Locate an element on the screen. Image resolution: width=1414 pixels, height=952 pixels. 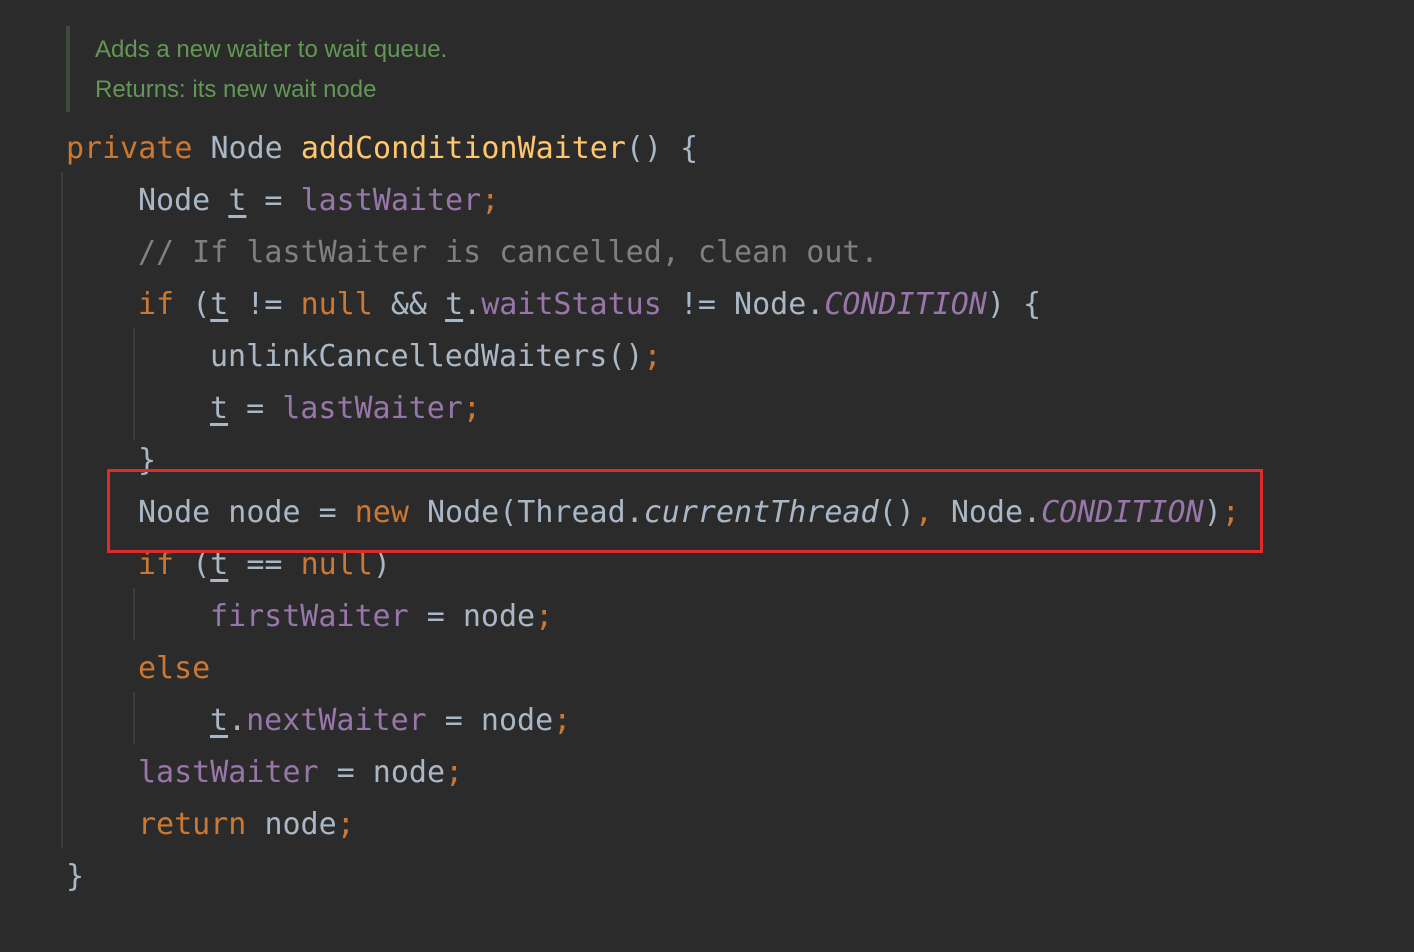
doc-comment-bar is located at coordinates (68, 69).